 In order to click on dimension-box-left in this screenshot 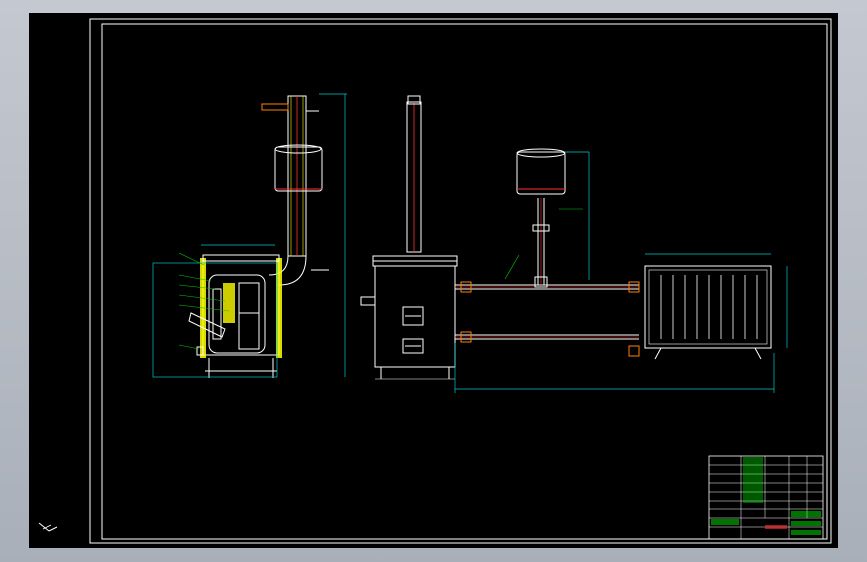, I will do `click(215, 320)`.